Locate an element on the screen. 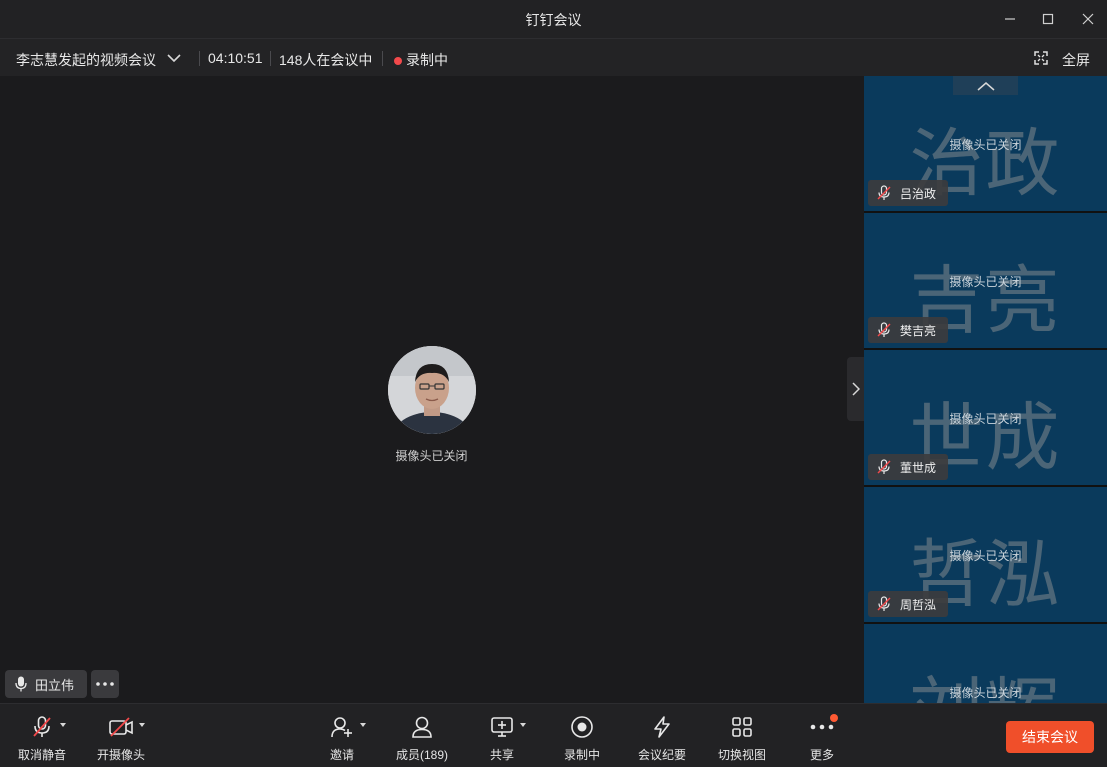  more-button: 更多 is located at coordinates (822, 738).